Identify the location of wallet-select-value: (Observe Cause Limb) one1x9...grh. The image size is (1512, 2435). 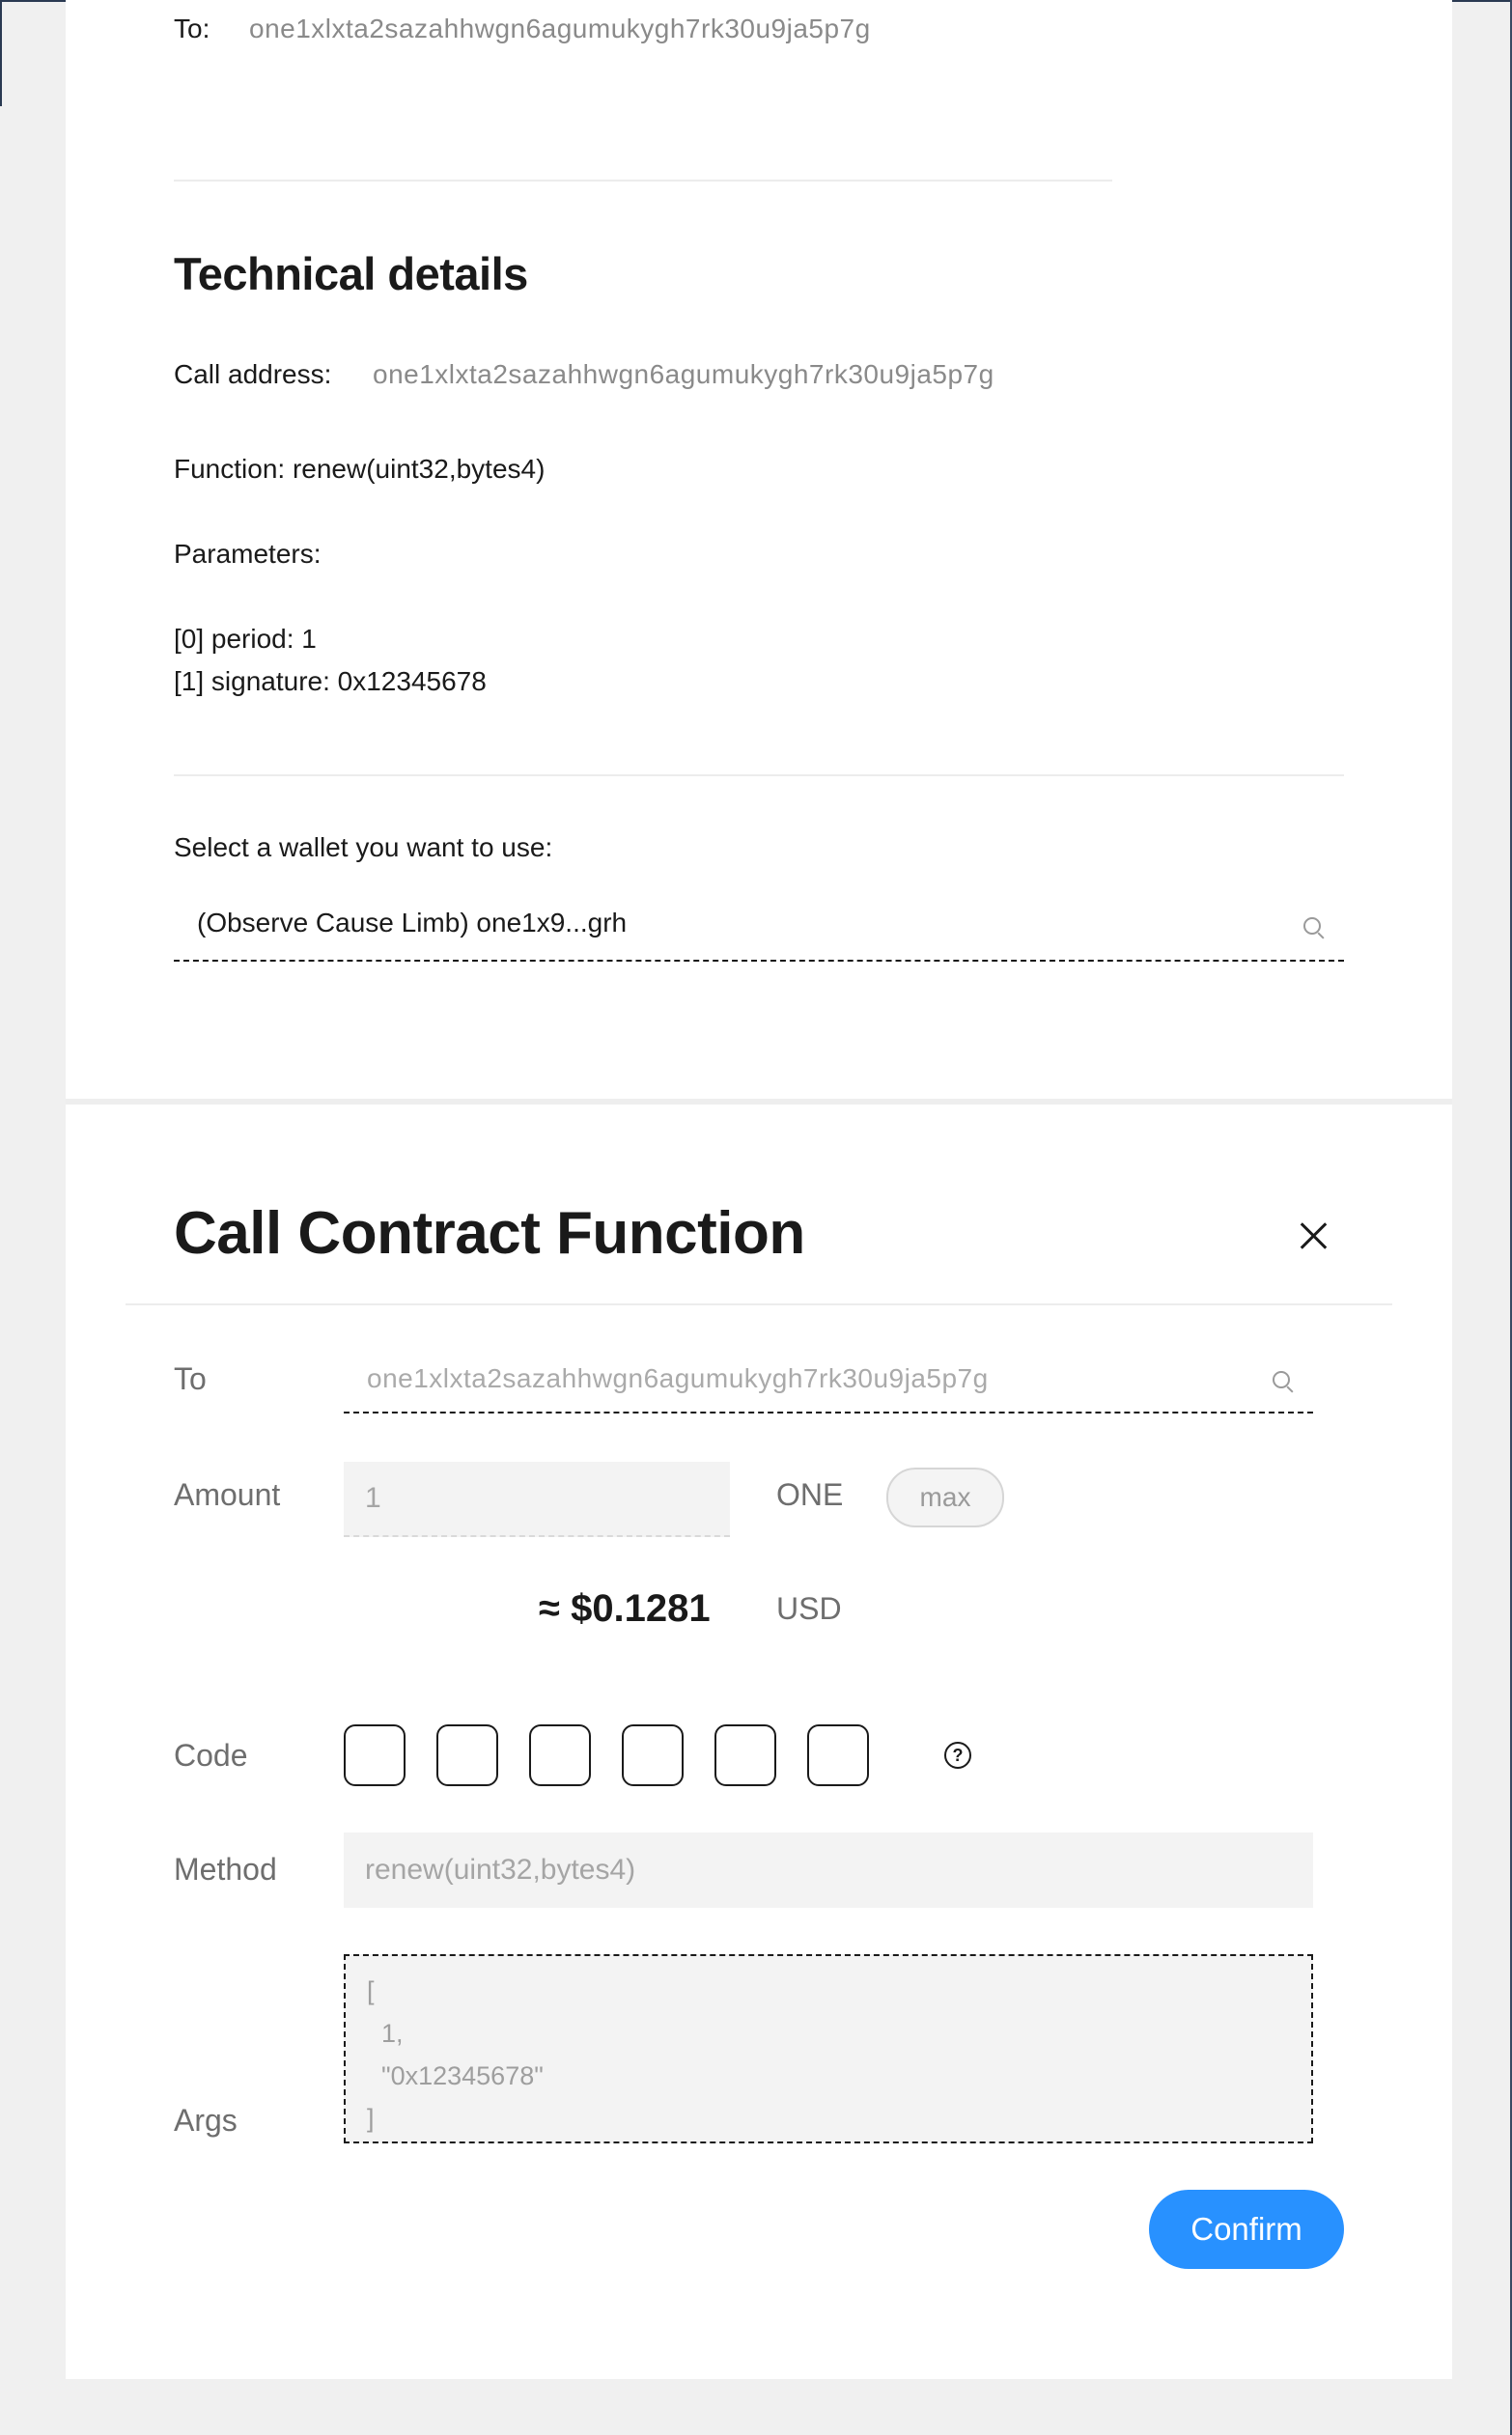
(413, 923).